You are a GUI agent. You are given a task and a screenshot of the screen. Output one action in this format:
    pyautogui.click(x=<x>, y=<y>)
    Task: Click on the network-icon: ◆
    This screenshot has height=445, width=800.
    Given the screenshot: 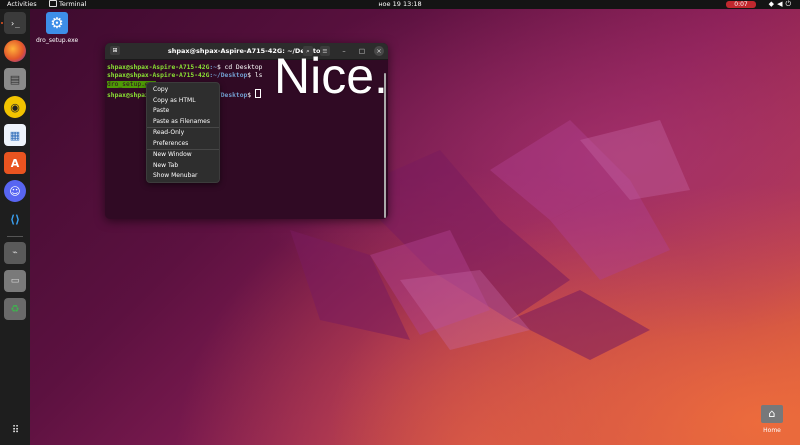 What is the action you would take?
    pyautogui.click(x=773, y=4)
    